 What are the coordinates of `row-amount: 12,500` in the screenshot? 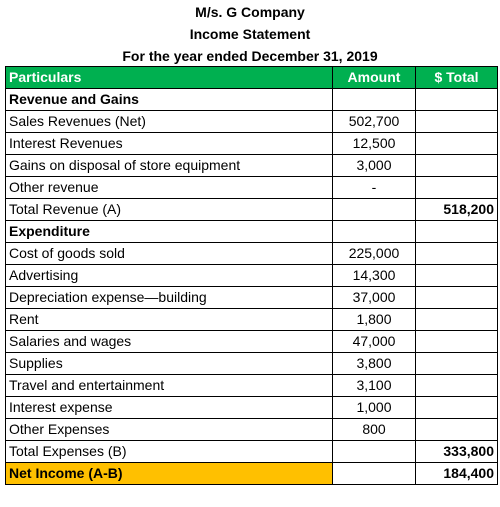 It's located at (374, 143).